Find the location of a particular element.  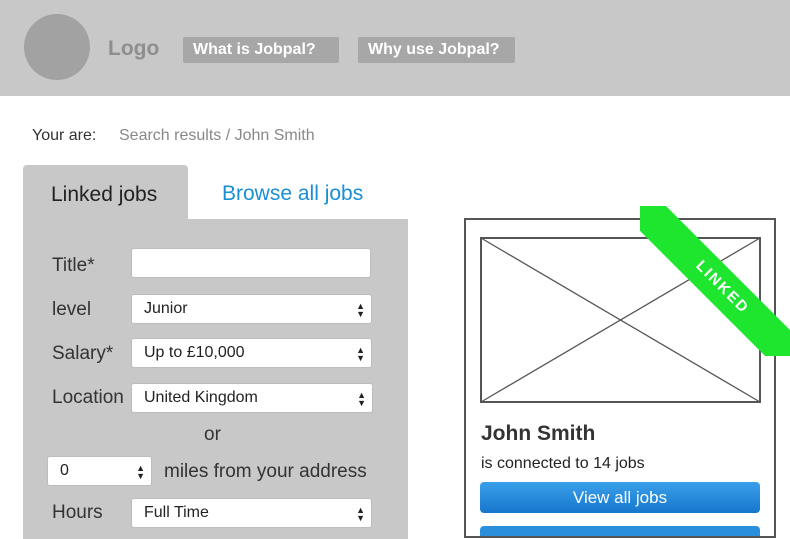

breadcrumb: Search results / John Smith is located at coordinates (217, 136).